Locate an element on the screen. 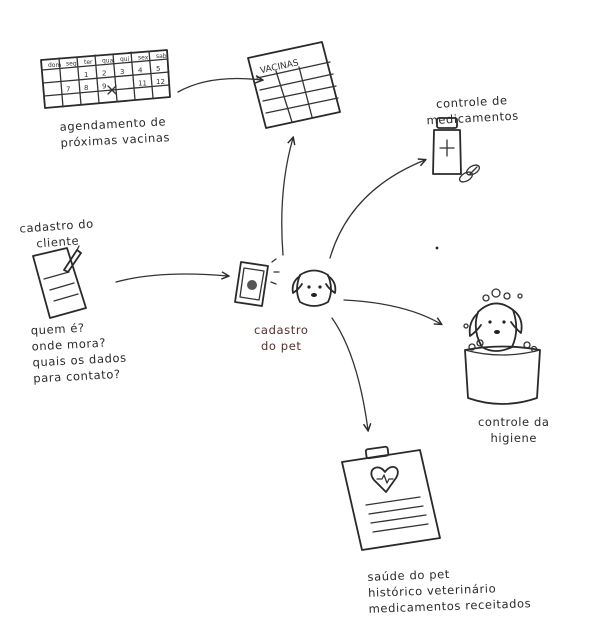  label-higiene-line1: controle da is located at coordinates (514, 422).